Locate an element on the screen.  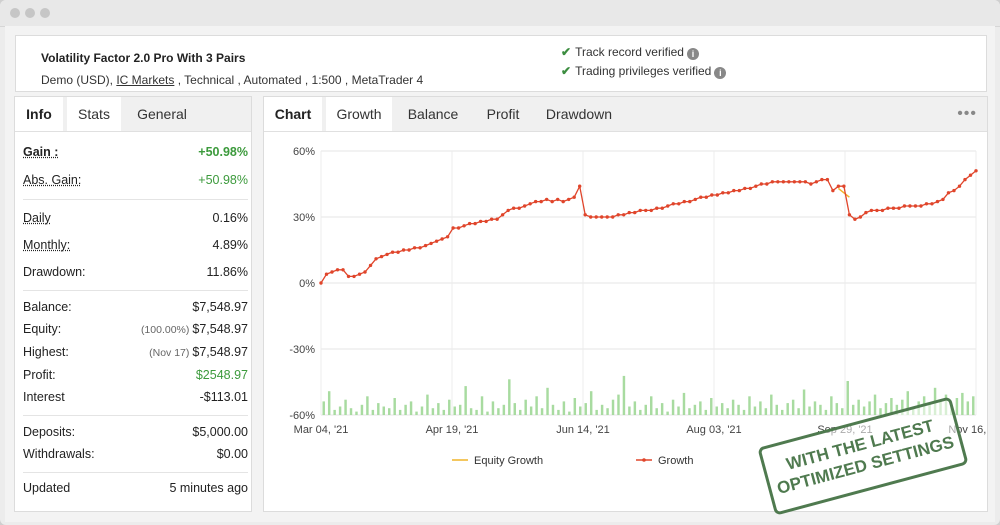
legend-growth-label: Growth is located at coordinates (675, 461).